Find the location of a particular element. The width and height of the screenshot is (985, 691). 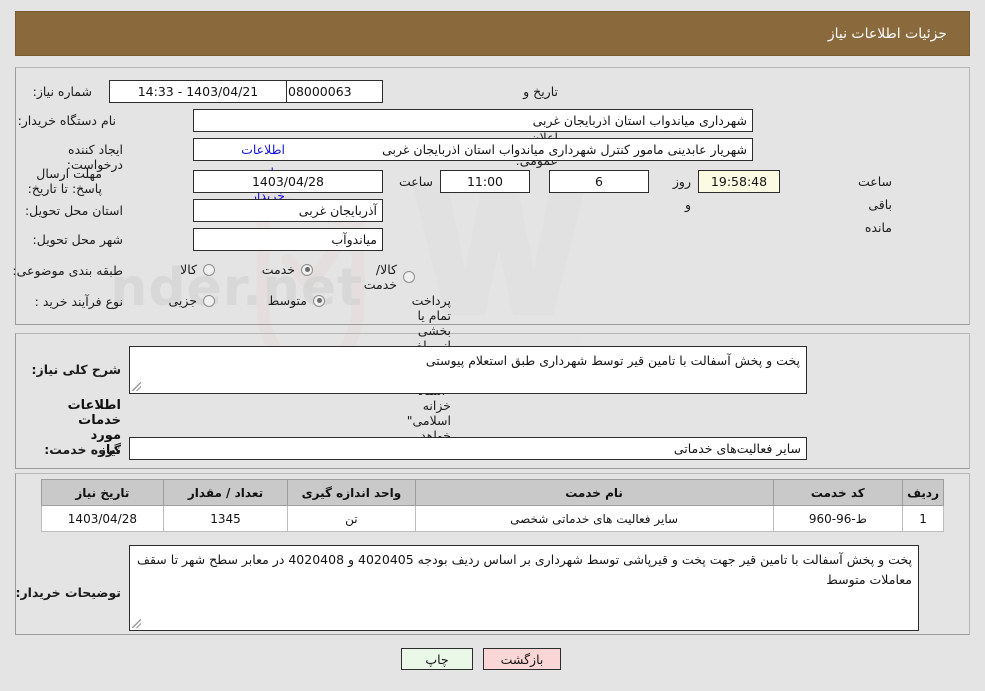

buyer-notes-label: توضیحات خریدار: is located at coordinates (68, 592).